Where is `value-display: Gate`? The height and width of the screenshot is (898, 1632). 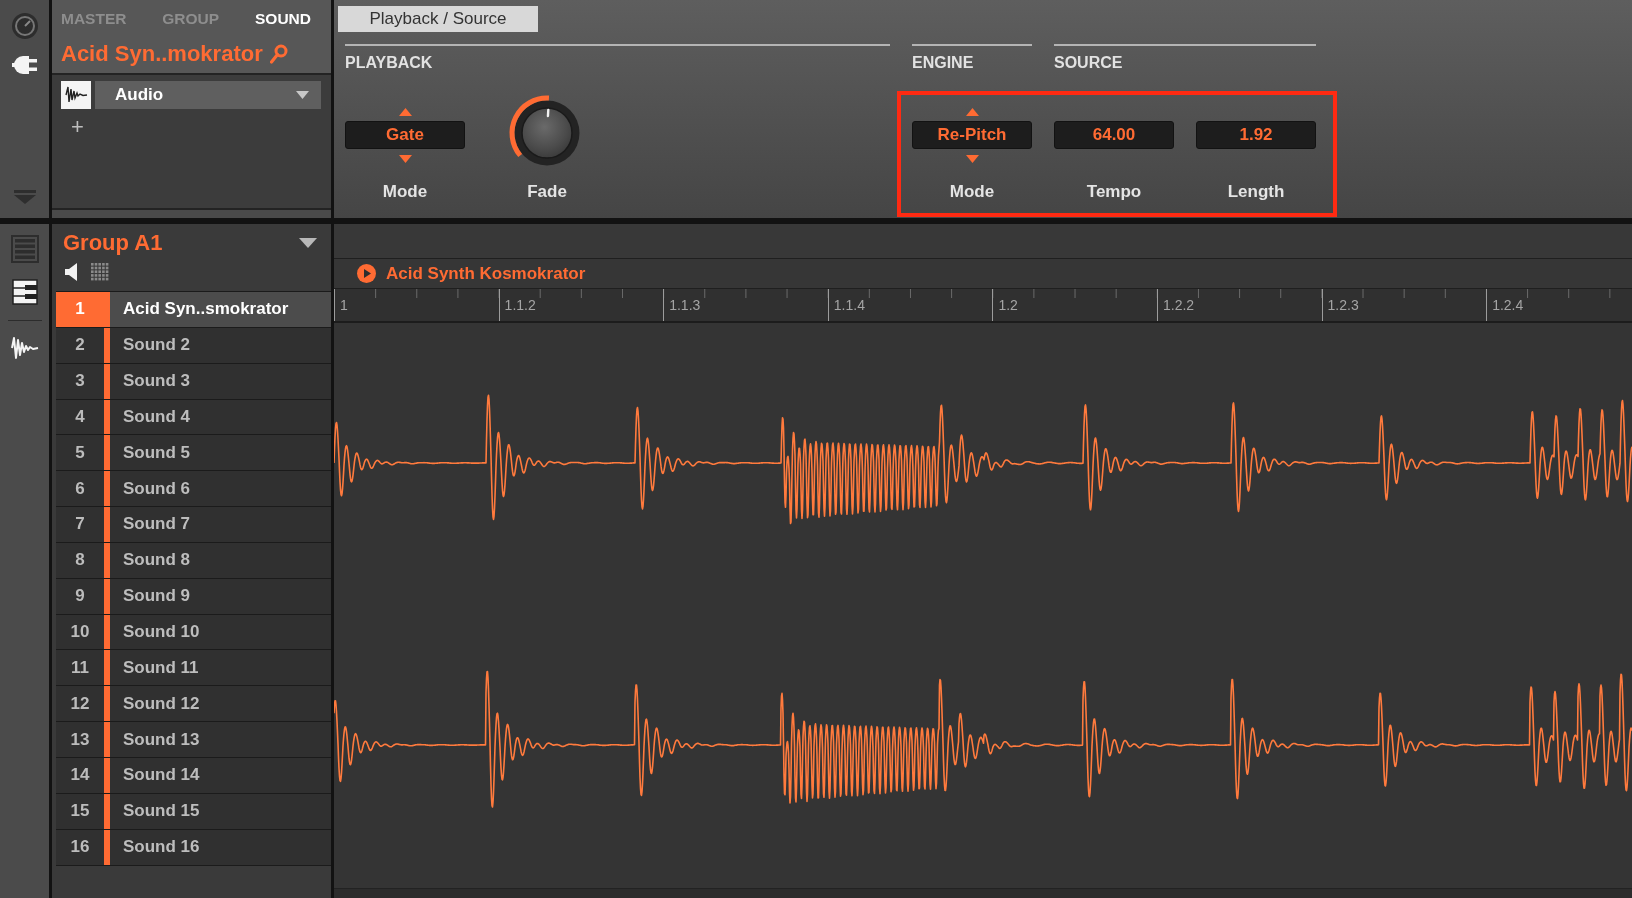
value-display: Gate is located at coordinates (405, 135).